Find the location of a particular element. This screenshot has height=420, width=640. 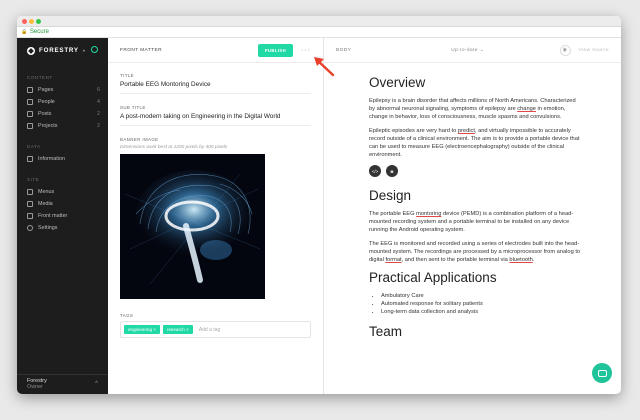

title-label: TITLE is located at coordinates (127, 75).